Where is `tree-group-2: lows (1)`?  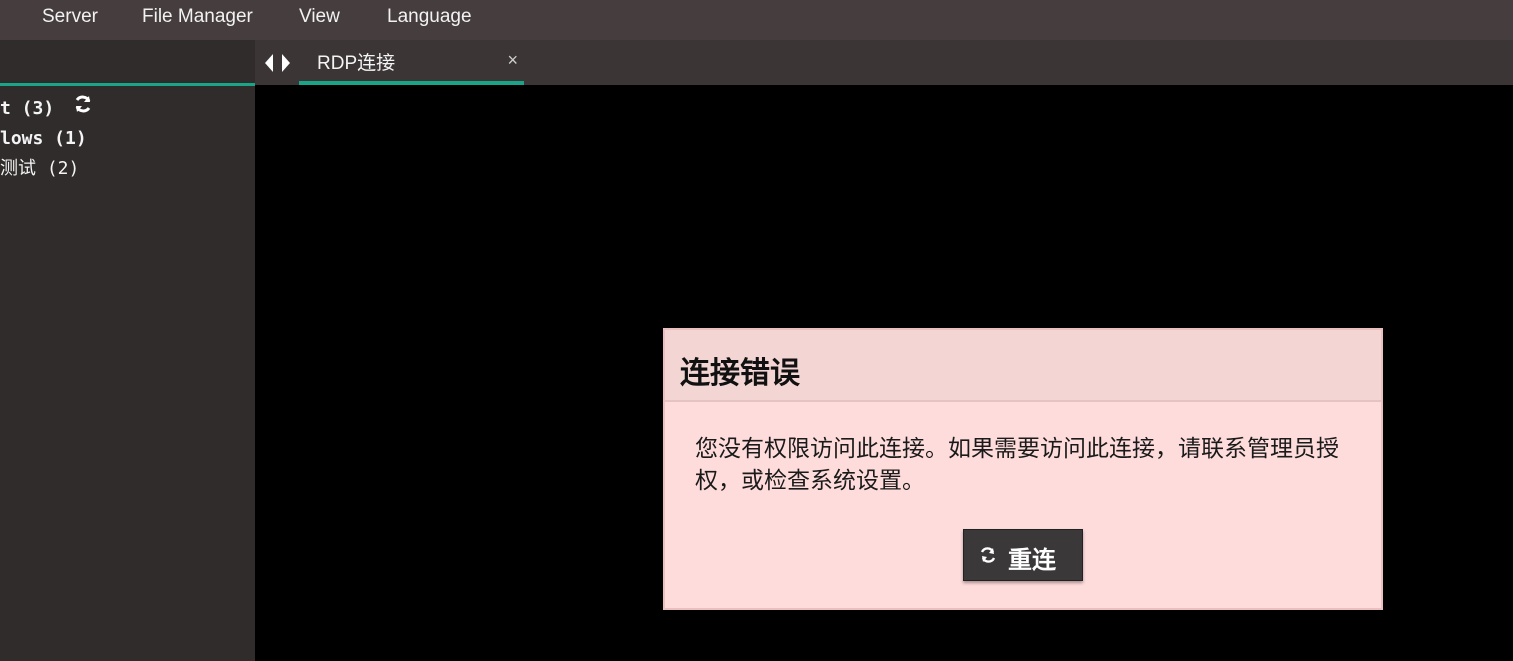 tree-group-2: lows (1) is located at coordinates (46, 139).